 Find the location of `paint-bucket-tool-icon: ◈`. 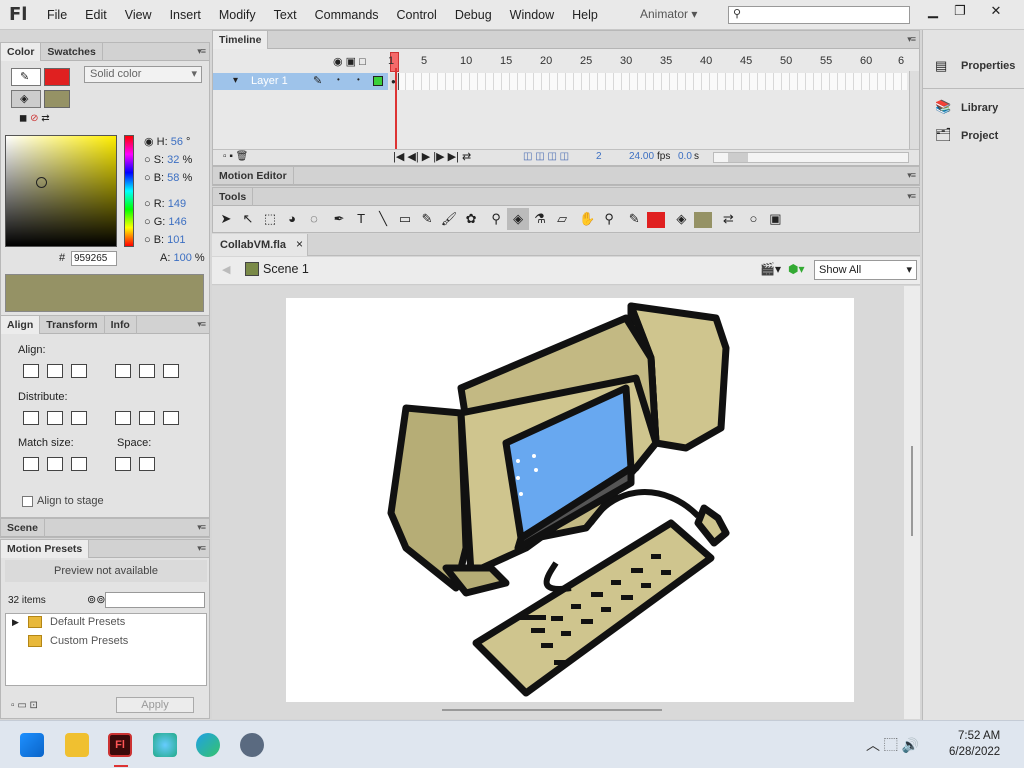

paint-bucket-tool-icon: ◈ is located at coordinates (518, 219).